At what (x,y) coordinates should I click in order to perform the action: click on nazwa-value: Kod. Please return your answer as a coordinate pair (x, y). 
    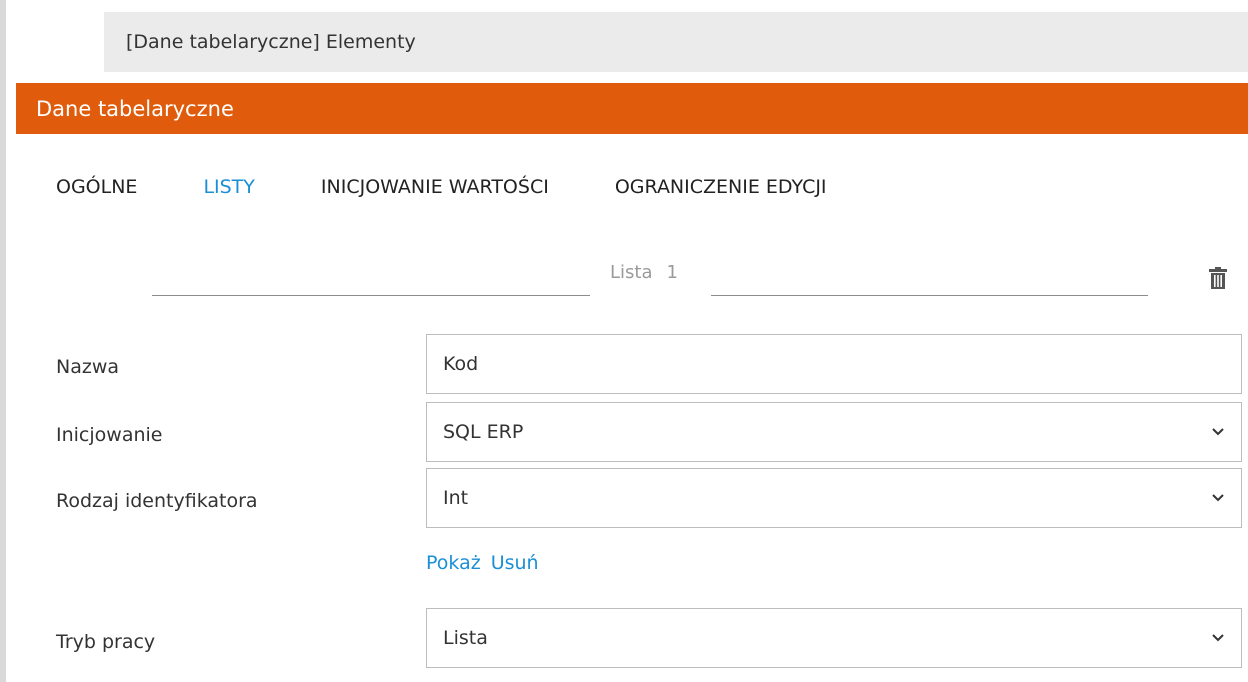
    Looking at the image, I should click on (461, 364).